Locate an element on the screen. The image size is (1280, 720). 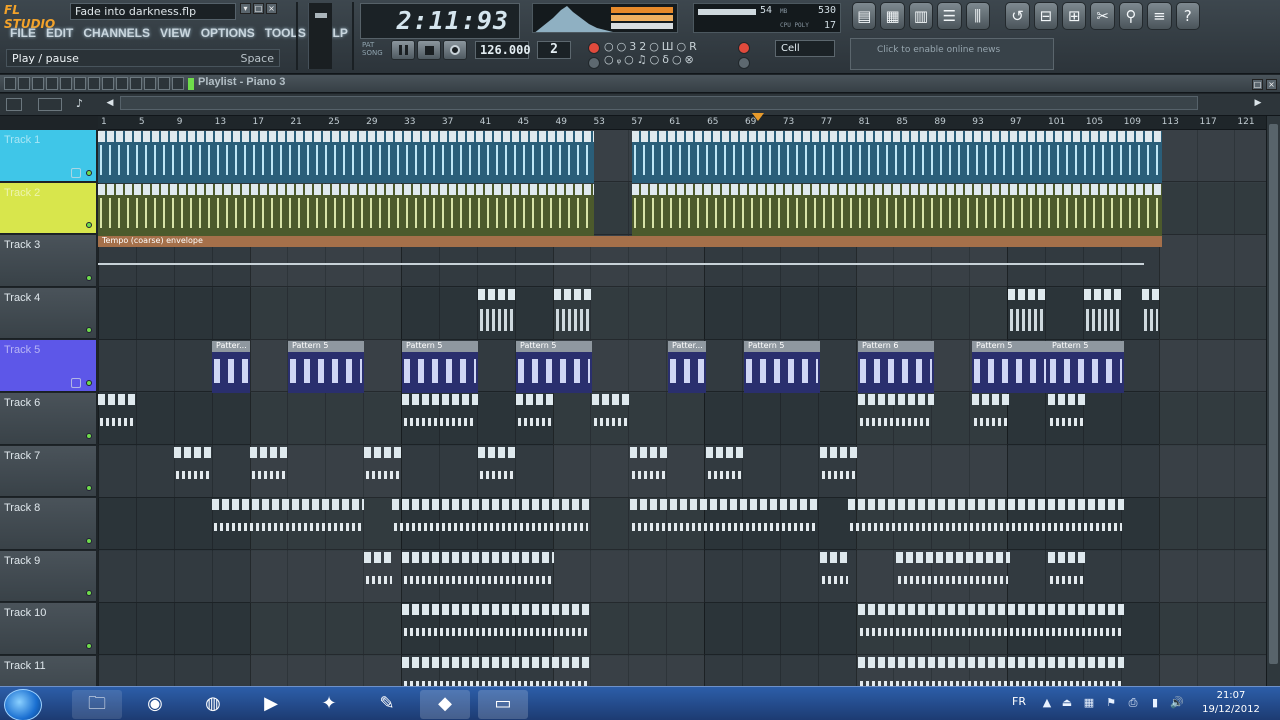
start-button is located at coordinates (23, 704).